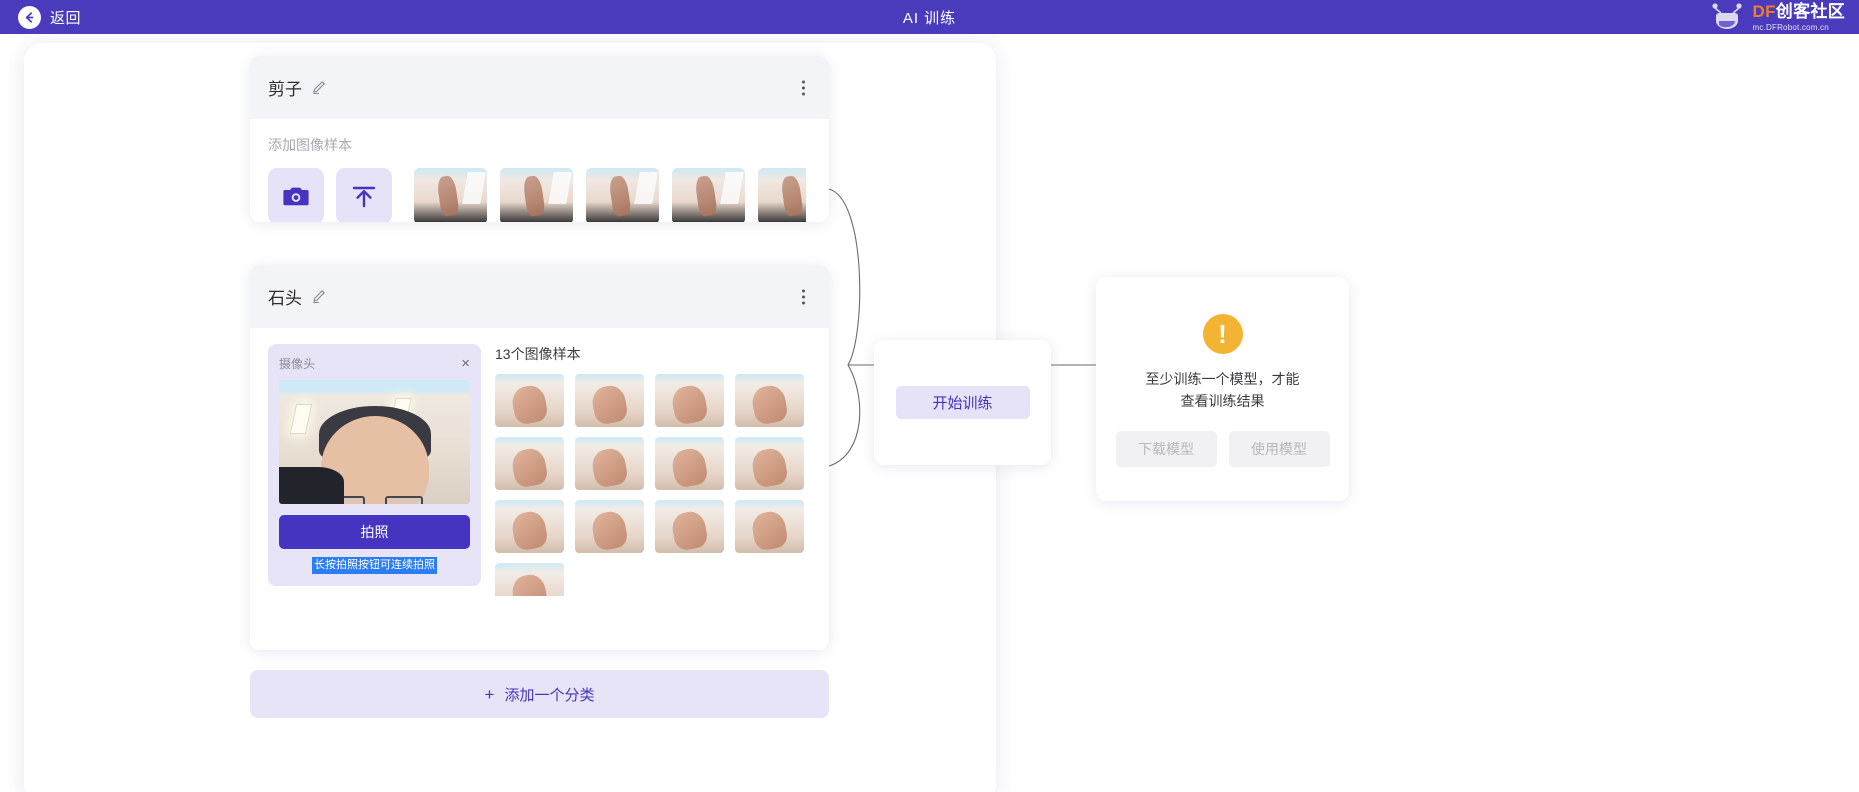  I want to click on shoot-hint-wrap: 长按拍照按钮可连续拍照, so click(374, 561).